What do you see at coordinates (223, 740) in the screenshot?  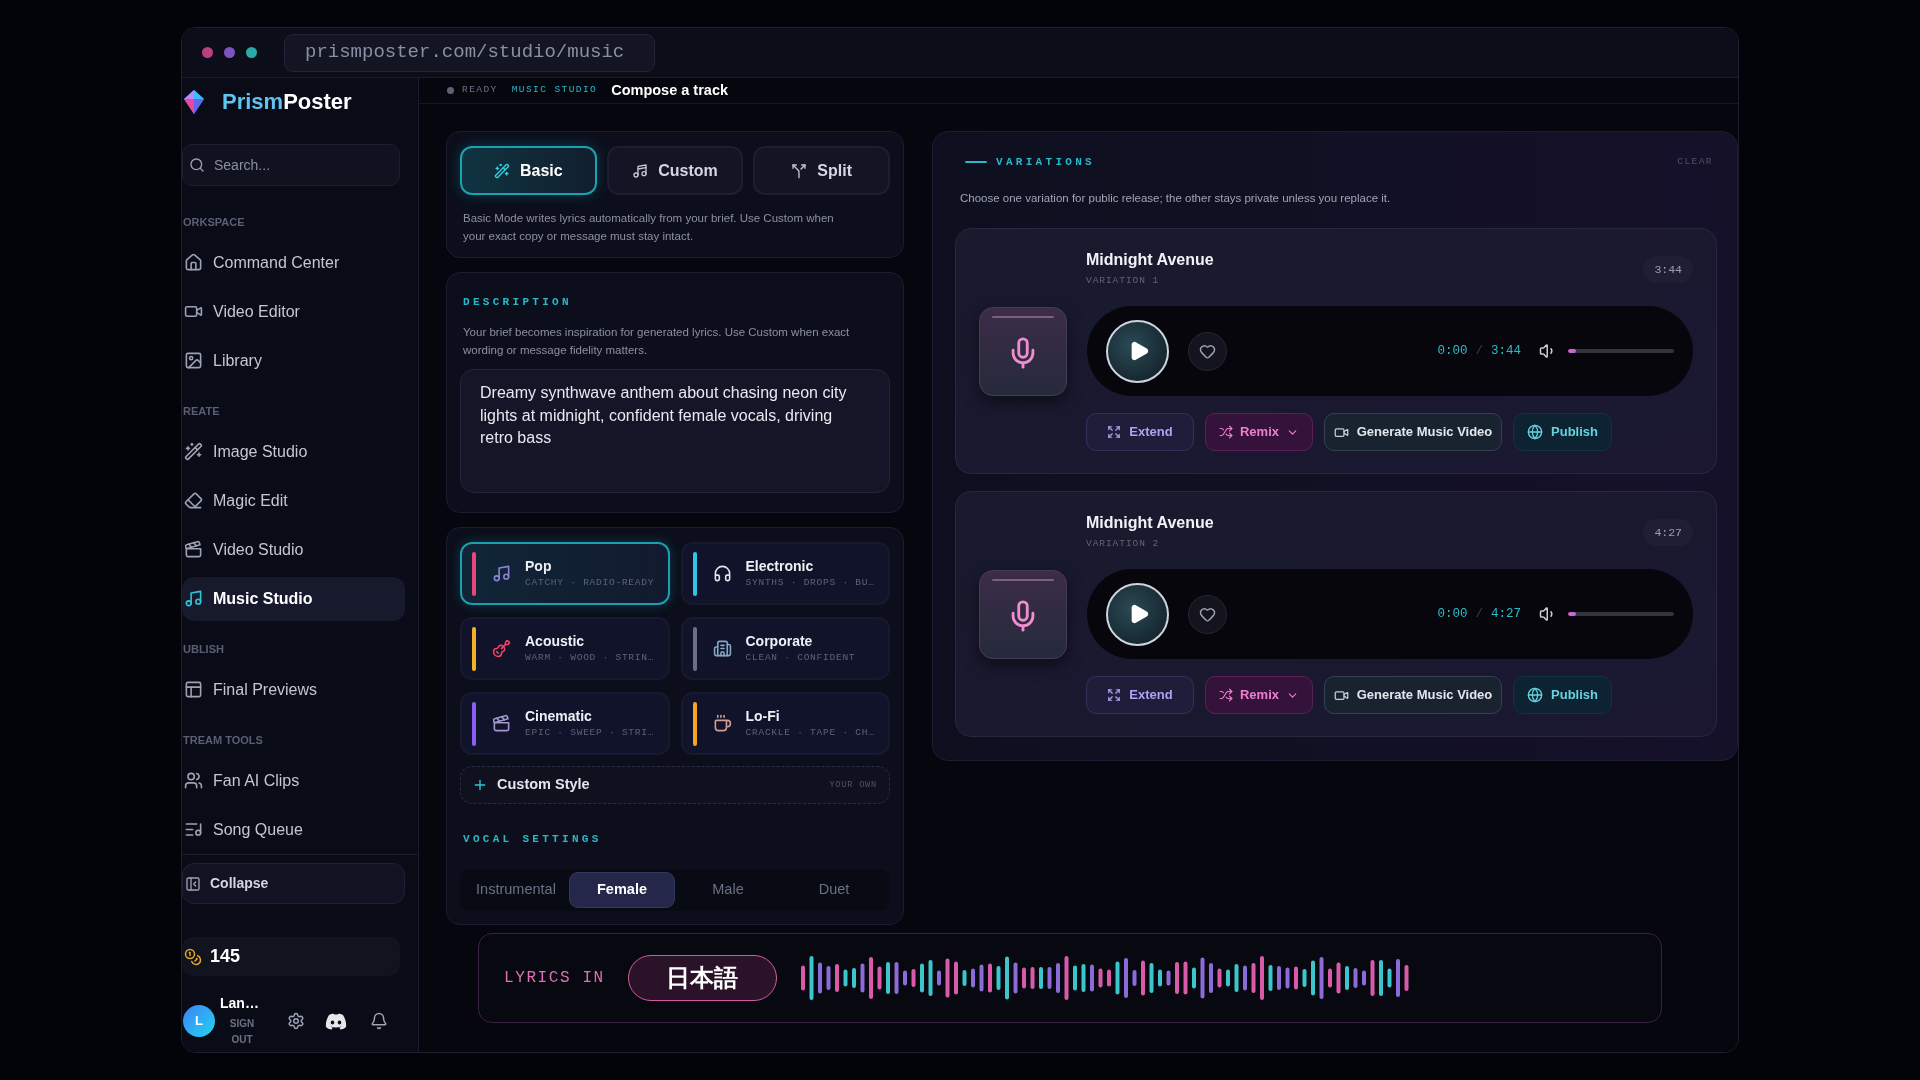 I see `section-label: TREAM TOOLS` at bounding box center [223, 740].